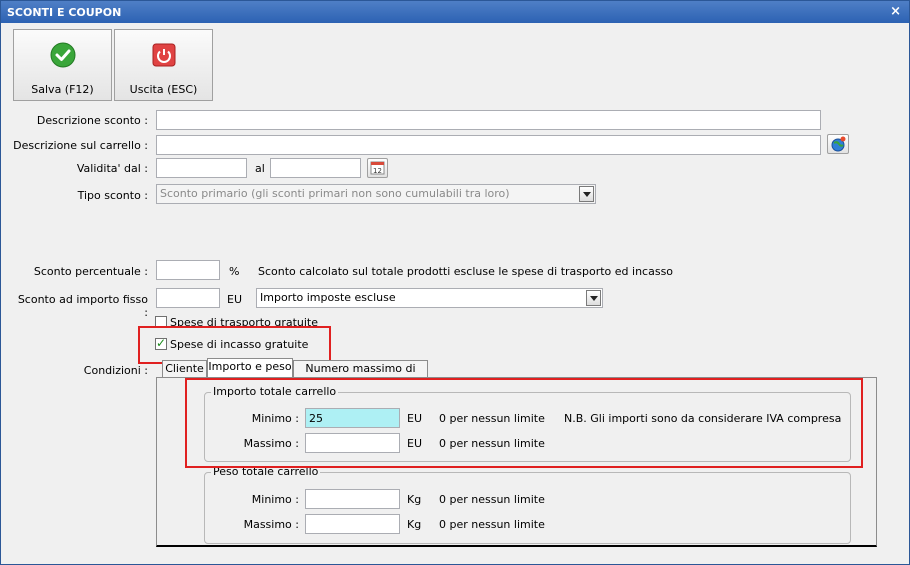 This screenshot has width=910, height=565. I want to click on eu-unit: EU, so click(235, 299).